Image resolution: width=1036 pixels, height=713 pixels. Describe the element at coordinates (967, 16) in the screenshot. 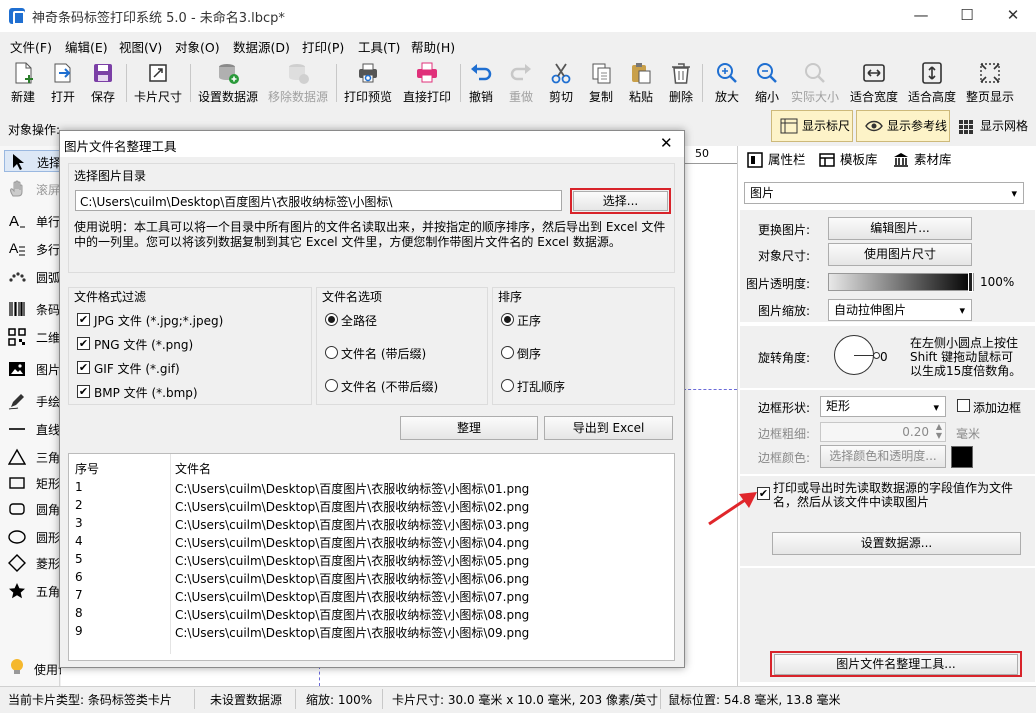

I see `maximize-button: ☐` at that location.